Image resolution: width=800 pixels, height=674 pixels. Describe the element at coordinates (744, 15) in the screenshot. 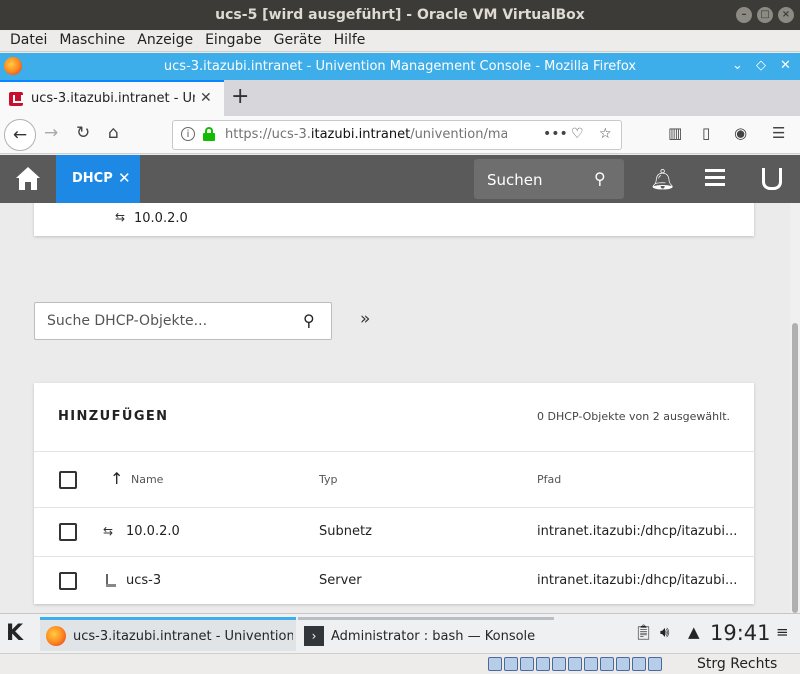

I see `minimize-button: –` at that location.